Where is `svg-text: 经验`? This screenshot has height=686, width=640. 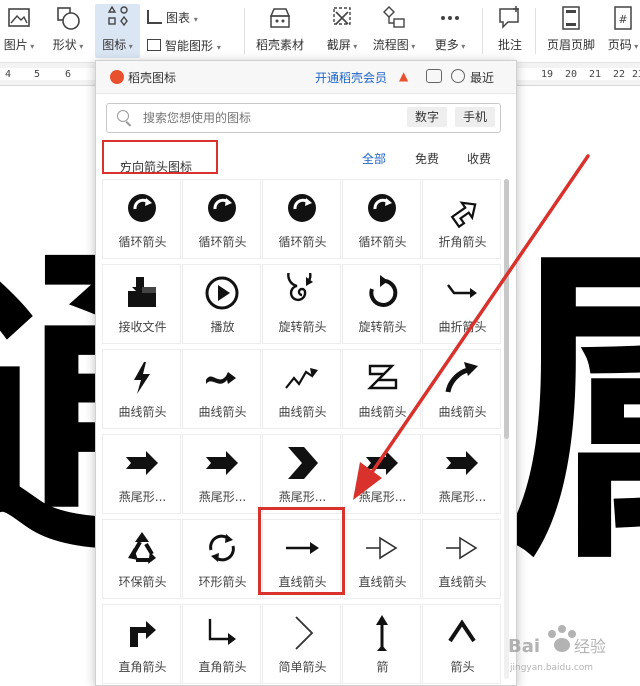 svg-text: 经验 is located at coordinates (590, 646).